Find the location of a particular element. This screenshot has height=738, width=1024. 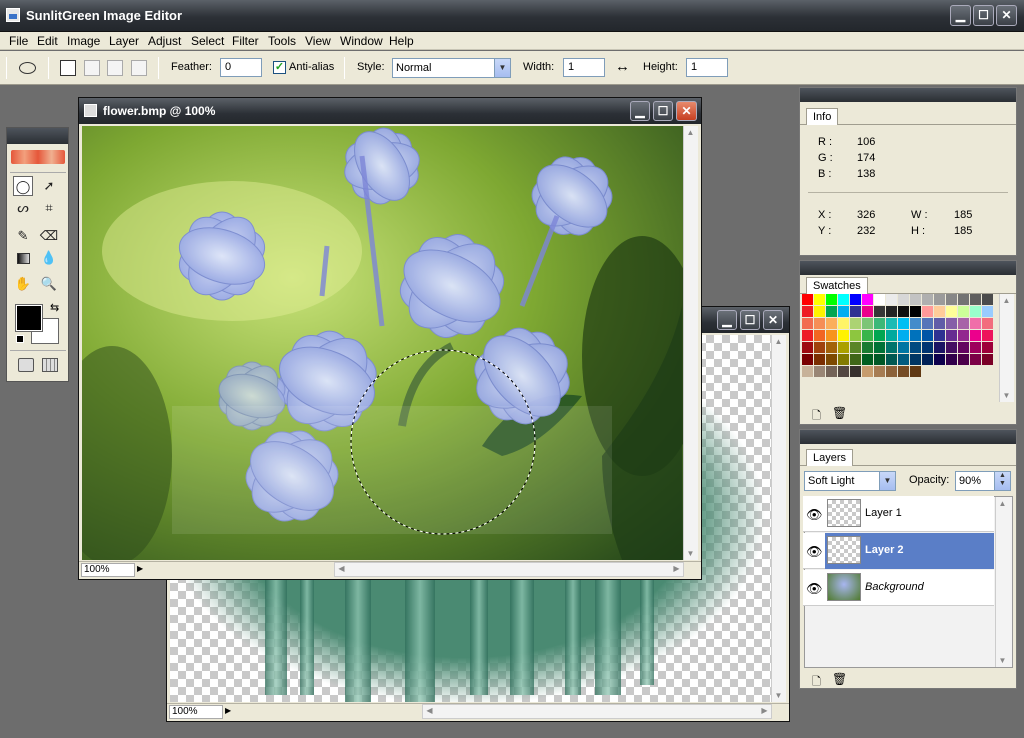

tab-layers: Layers is located at coordinates (830, 457).